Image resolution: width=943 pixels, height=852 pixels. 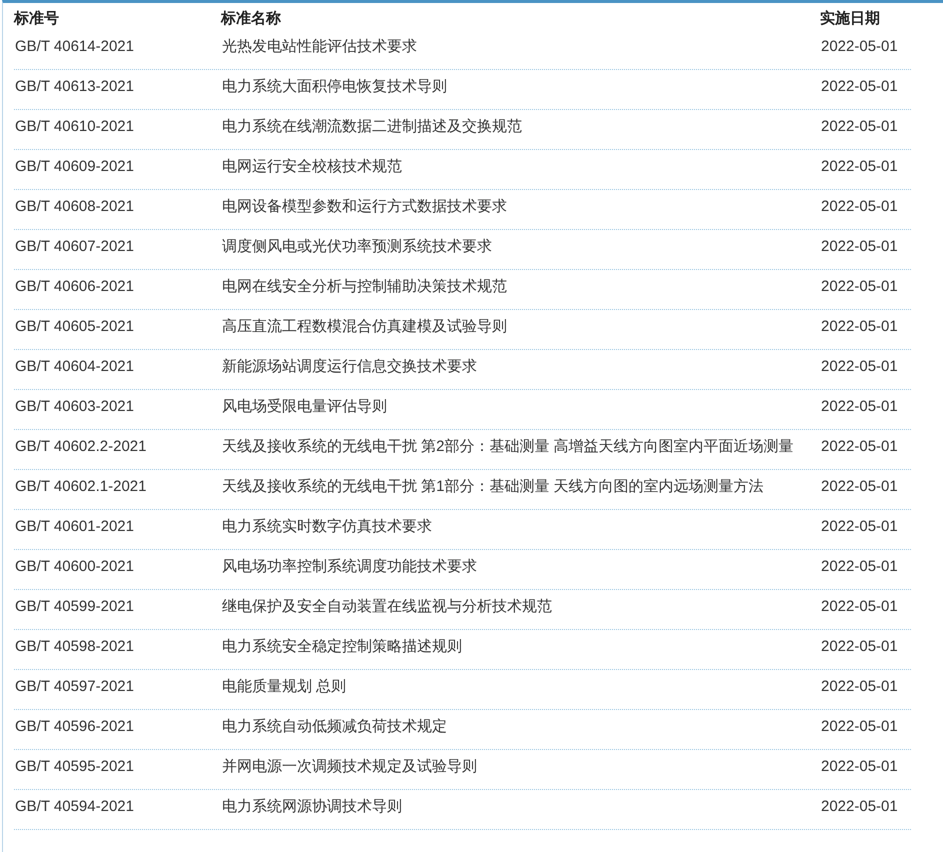 What do you see at coordinates (284, 687) in the screenshot?
I see `standard-name: 电能质量规划 总则` at bounding box center [284, 687].